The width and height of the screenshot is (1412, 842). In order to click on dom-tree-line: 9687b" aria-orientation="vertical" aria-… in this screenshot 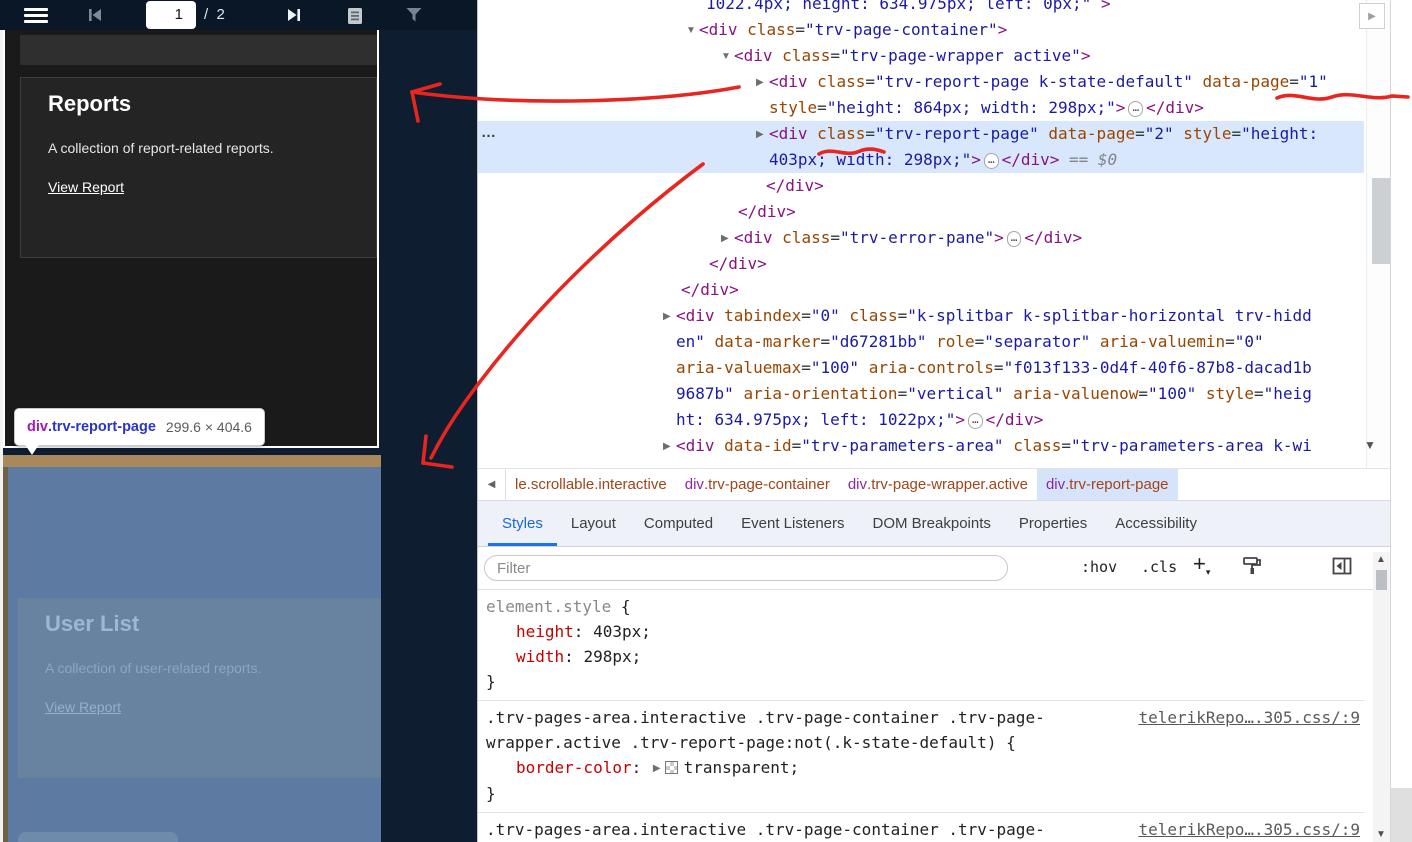, I will do `click(921, 394)`.